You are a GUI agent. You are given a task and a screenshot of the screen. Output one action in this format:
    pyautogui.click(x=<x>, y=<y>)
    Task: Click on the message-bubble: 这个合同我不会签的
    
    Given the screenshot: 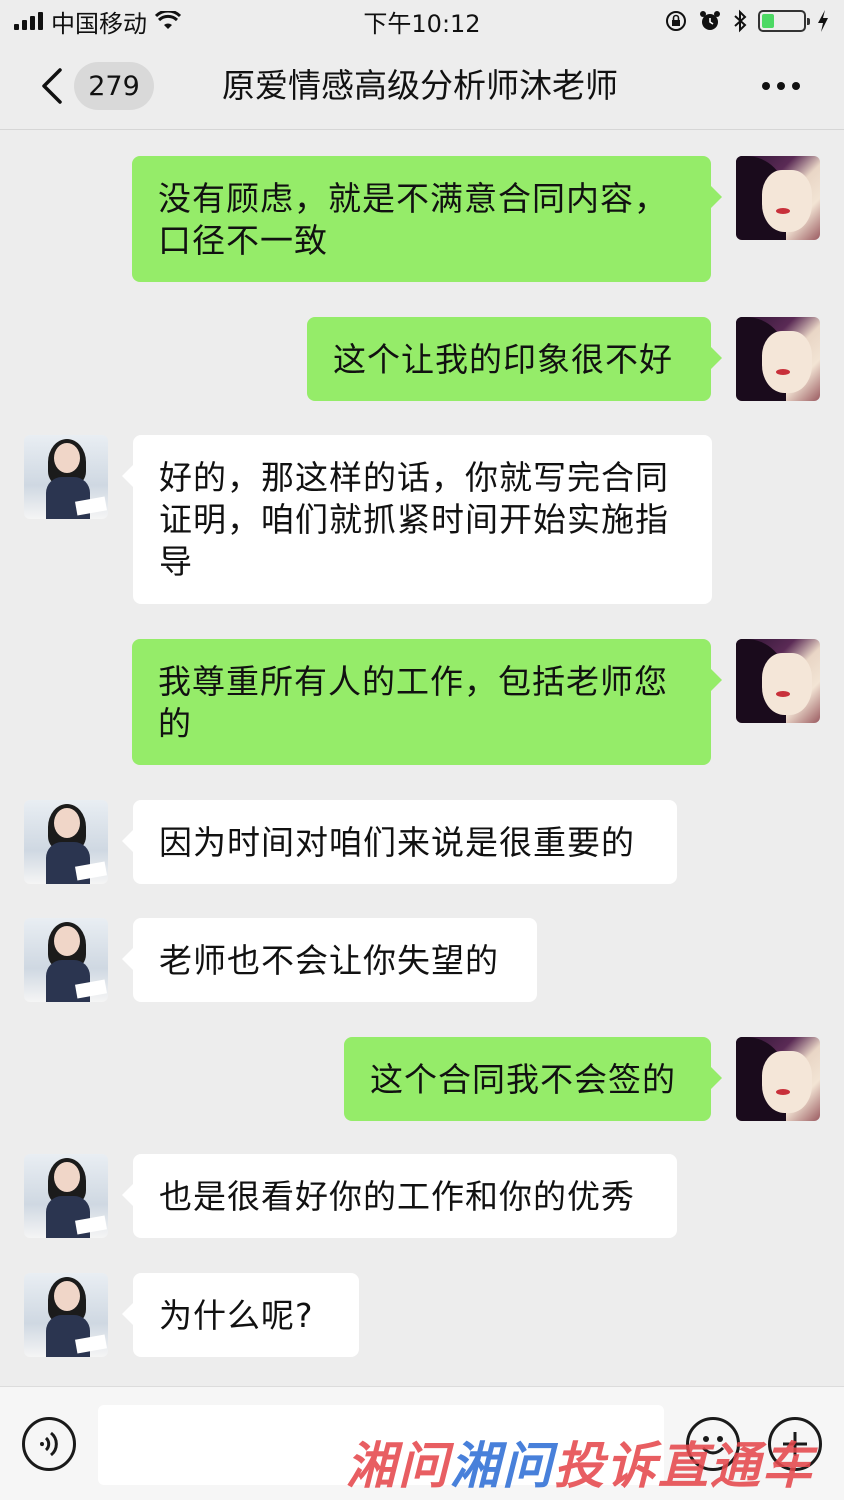 What is the action you would take?
    pyautogui.click(x=533, y=1079)
    